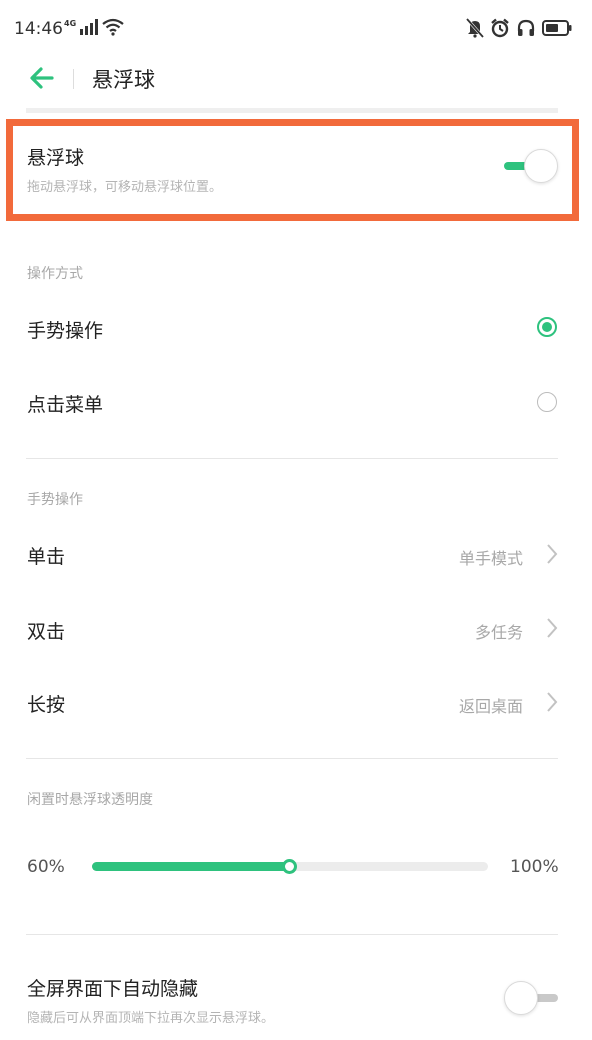 The width and height of the screenshot is (592, 1040). What do you see at coordinates (46, 867) in the screenshot?
I see `opacity-min-label: 60%` at bounding box center [46, 867].